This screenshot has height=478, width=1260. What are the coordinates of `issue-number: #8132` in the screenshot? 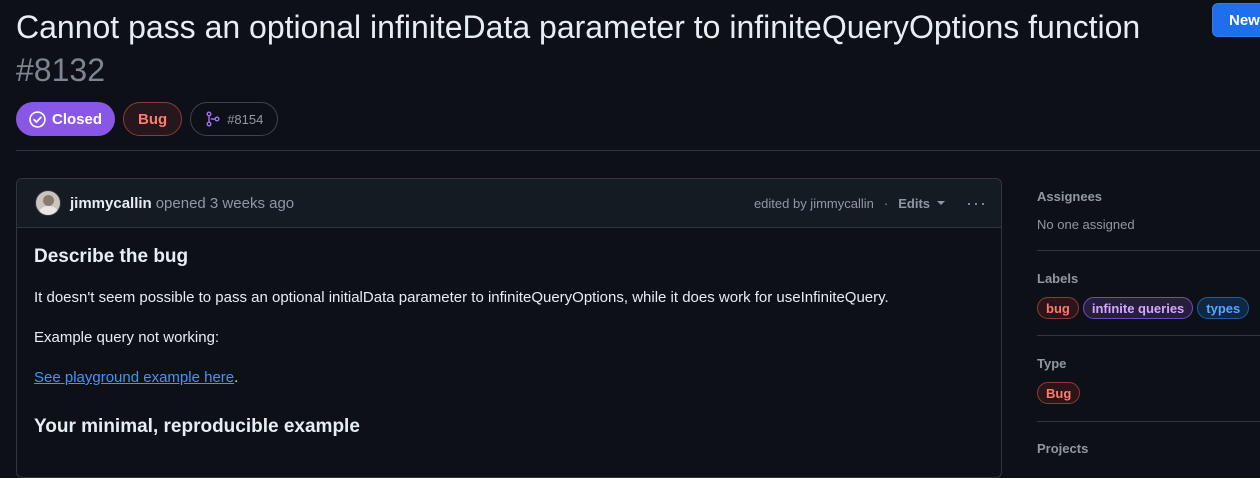 It's located at (60, 70).